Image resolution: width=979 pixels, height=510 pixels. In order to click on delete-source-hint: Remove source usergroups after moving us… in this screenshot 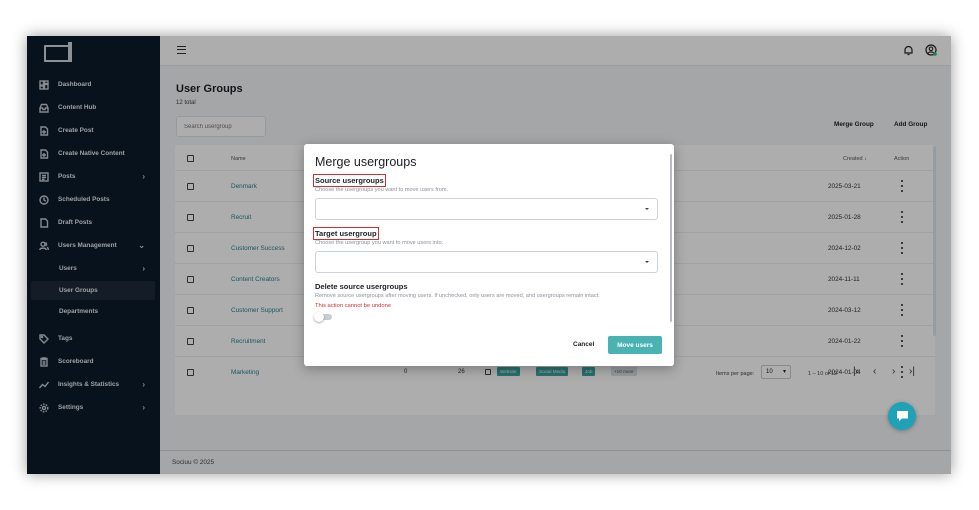, I will do `click(457, 296)`.